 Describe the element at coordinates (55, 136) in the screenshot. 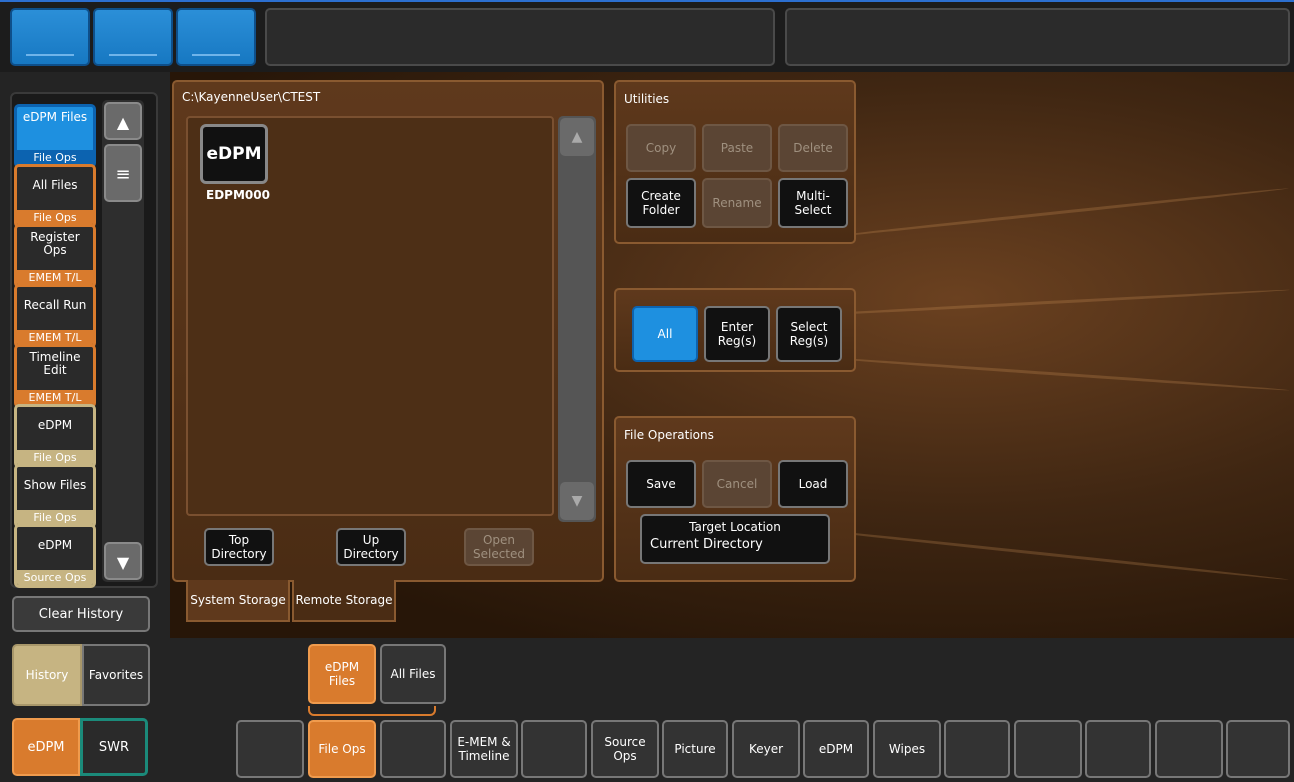

I see `history-item-edpm-files: eDPM Files File Ops` at that location.